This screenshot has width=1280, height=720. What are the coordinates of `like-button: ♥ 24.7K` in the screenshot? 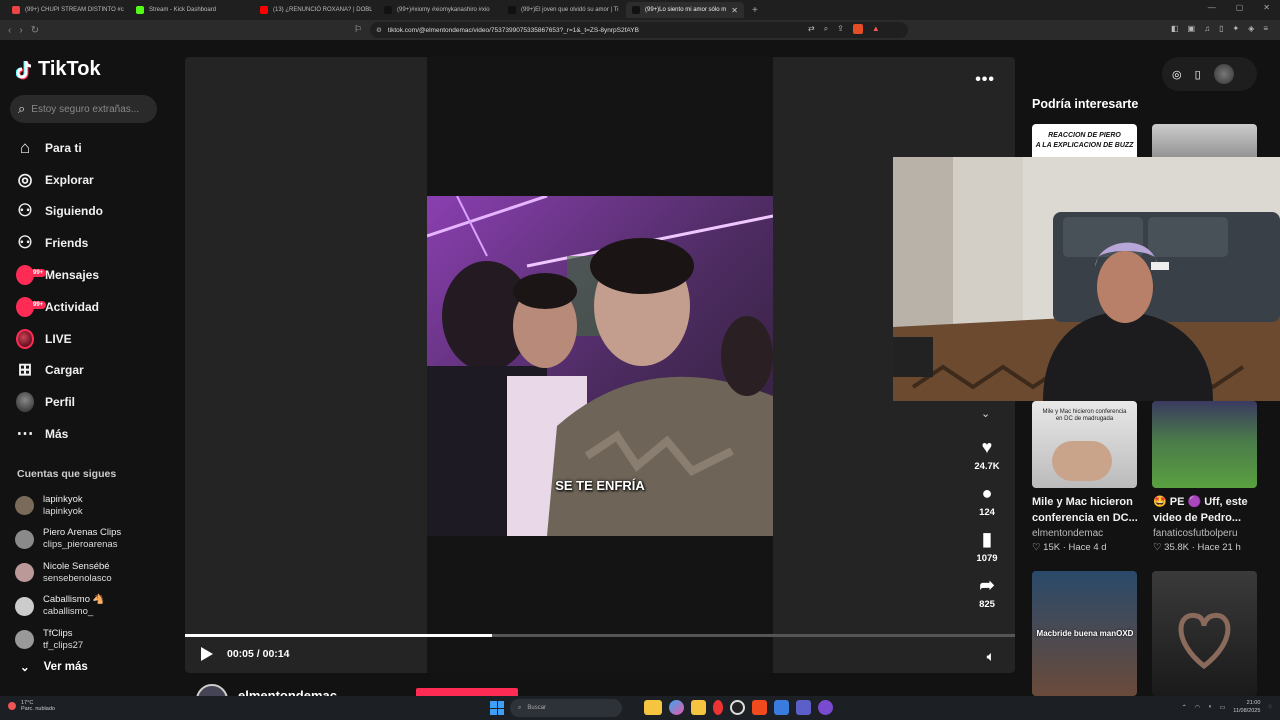 It's located at (987, 454).